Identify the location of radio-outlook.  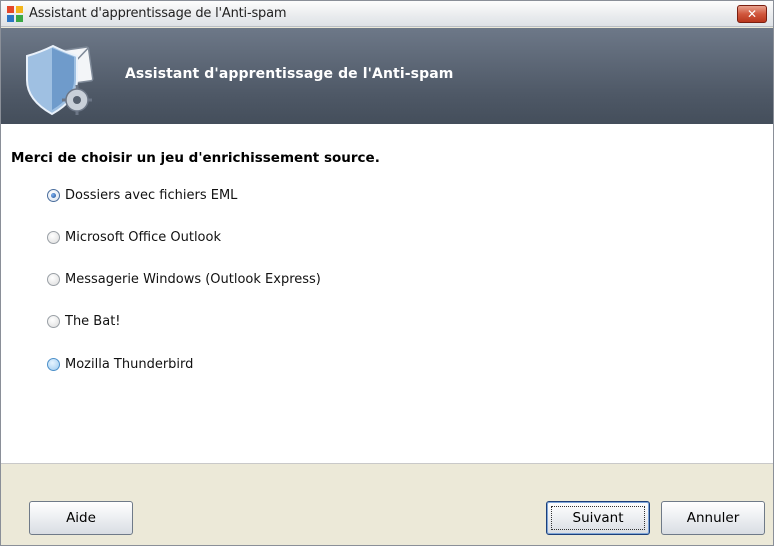
(53, 237).